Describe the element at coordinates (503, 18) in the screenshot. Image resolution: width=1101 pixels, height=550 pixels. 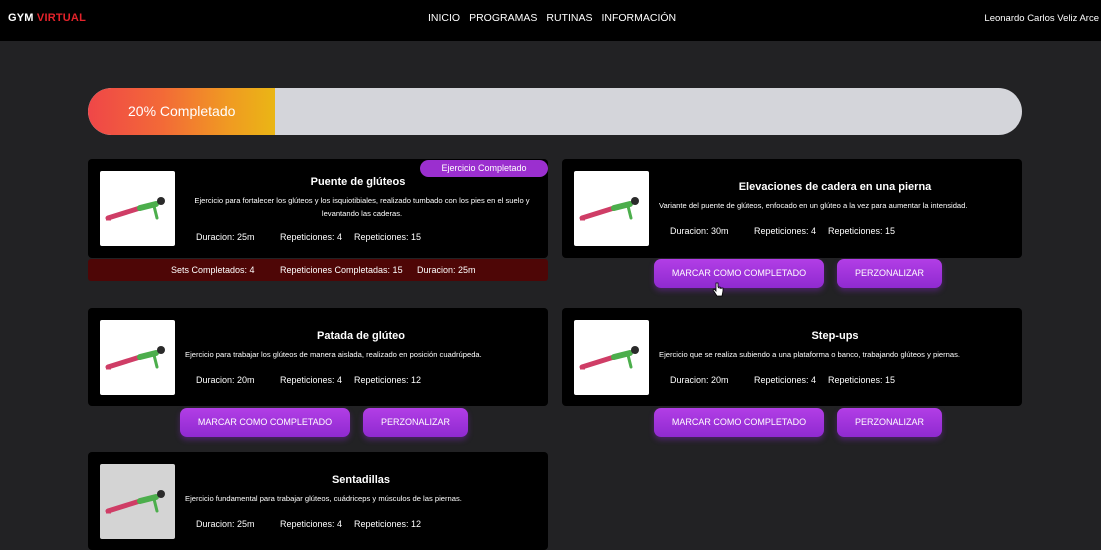
I see `nav-item-programas: PROGRAMAS` at that location.